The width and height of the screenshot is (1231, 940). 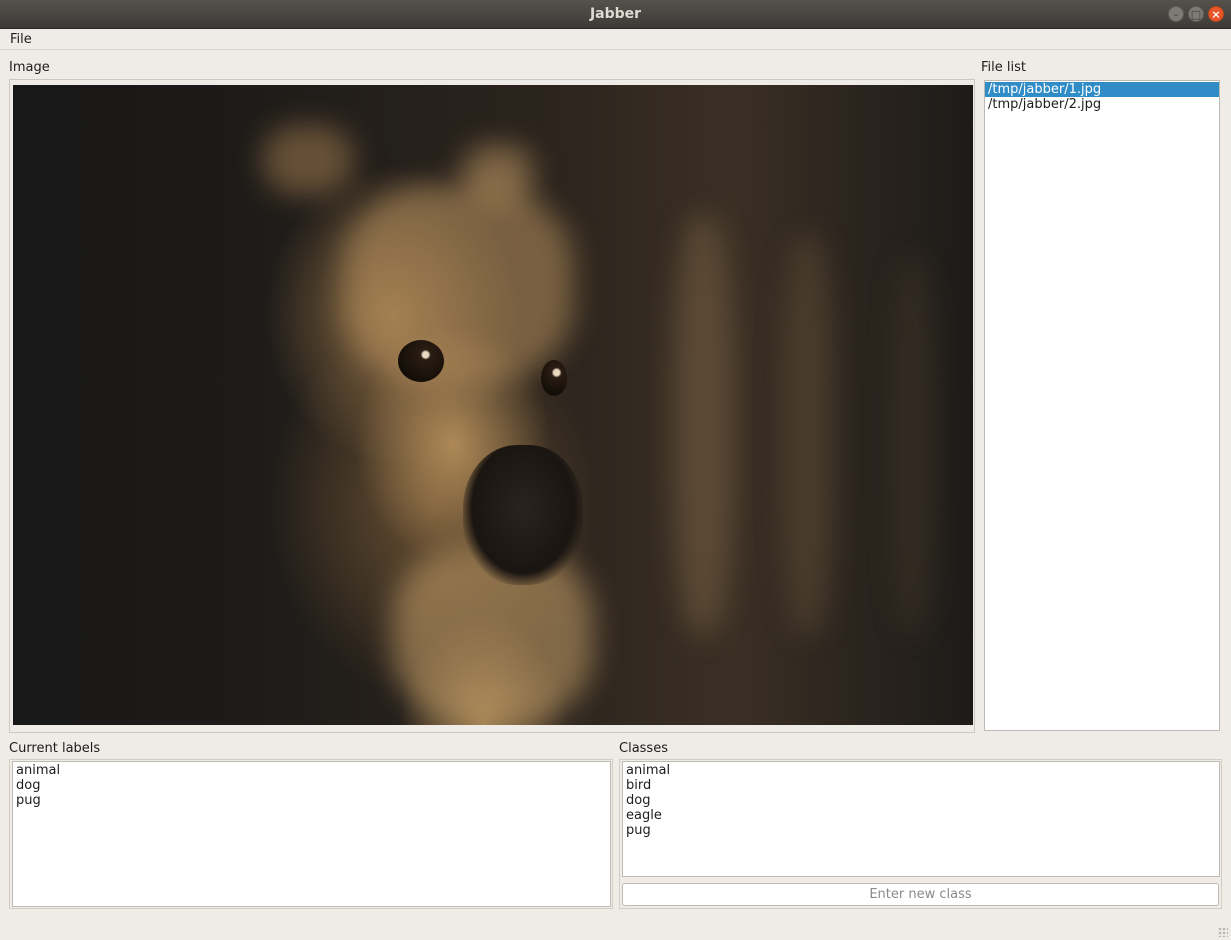 I want to click on resize-grip, so click(x=1223, y=932).